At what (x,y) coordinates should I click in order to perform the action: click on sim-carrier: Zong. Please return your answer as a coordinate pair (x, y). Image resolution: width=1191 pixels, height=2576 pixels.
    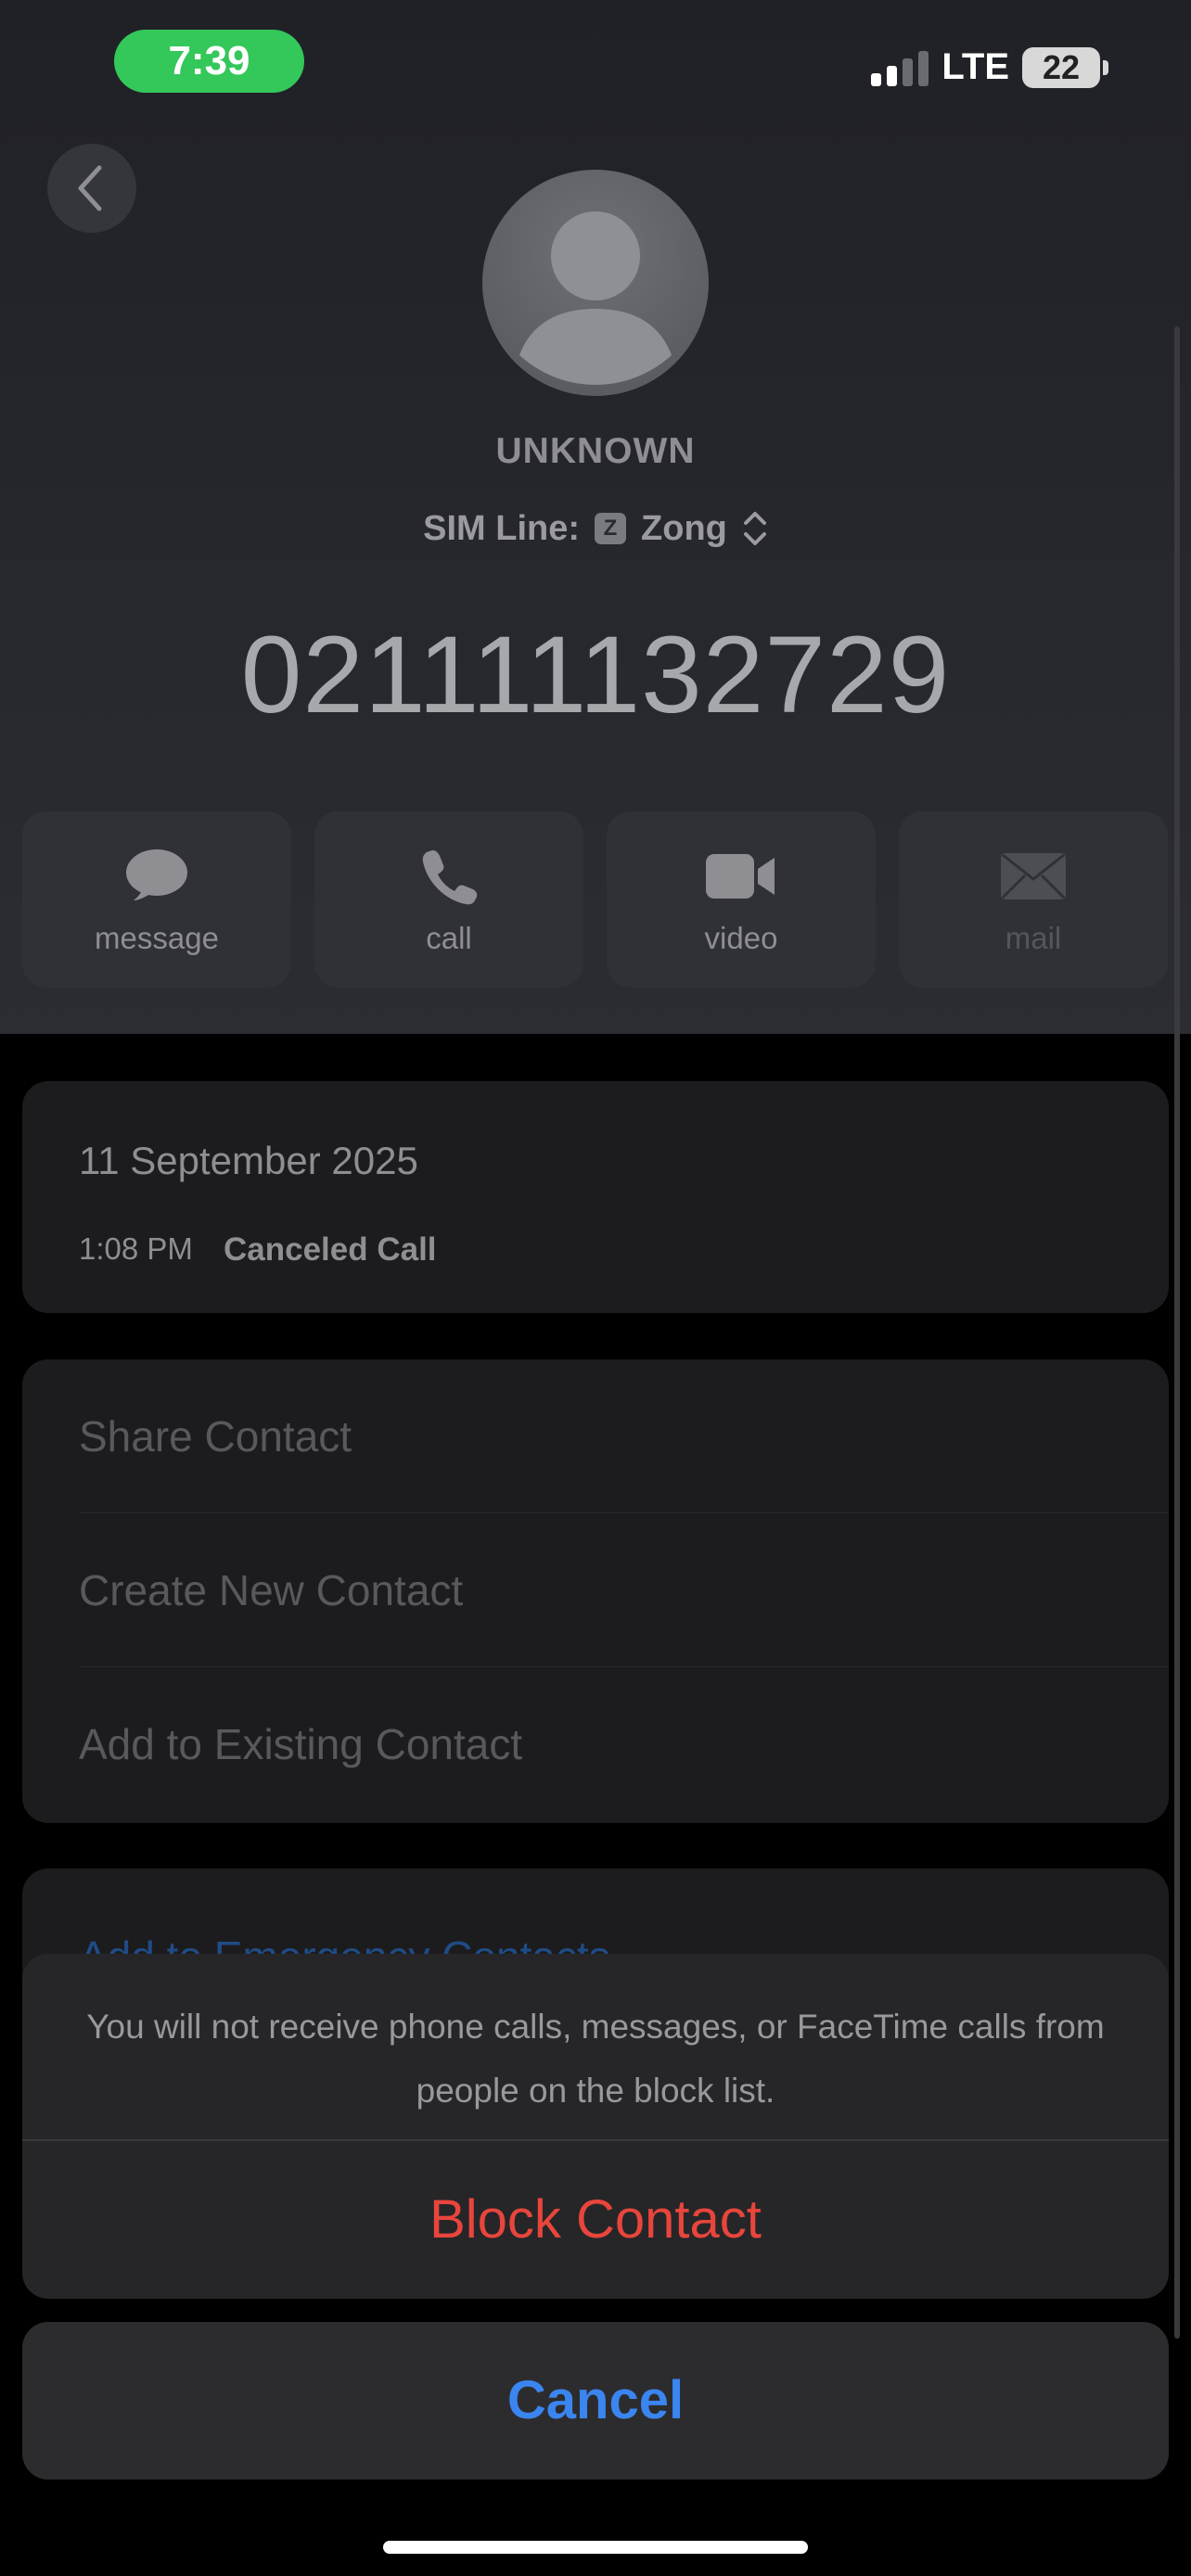
    Looking at the image, I should click on (684, 528).